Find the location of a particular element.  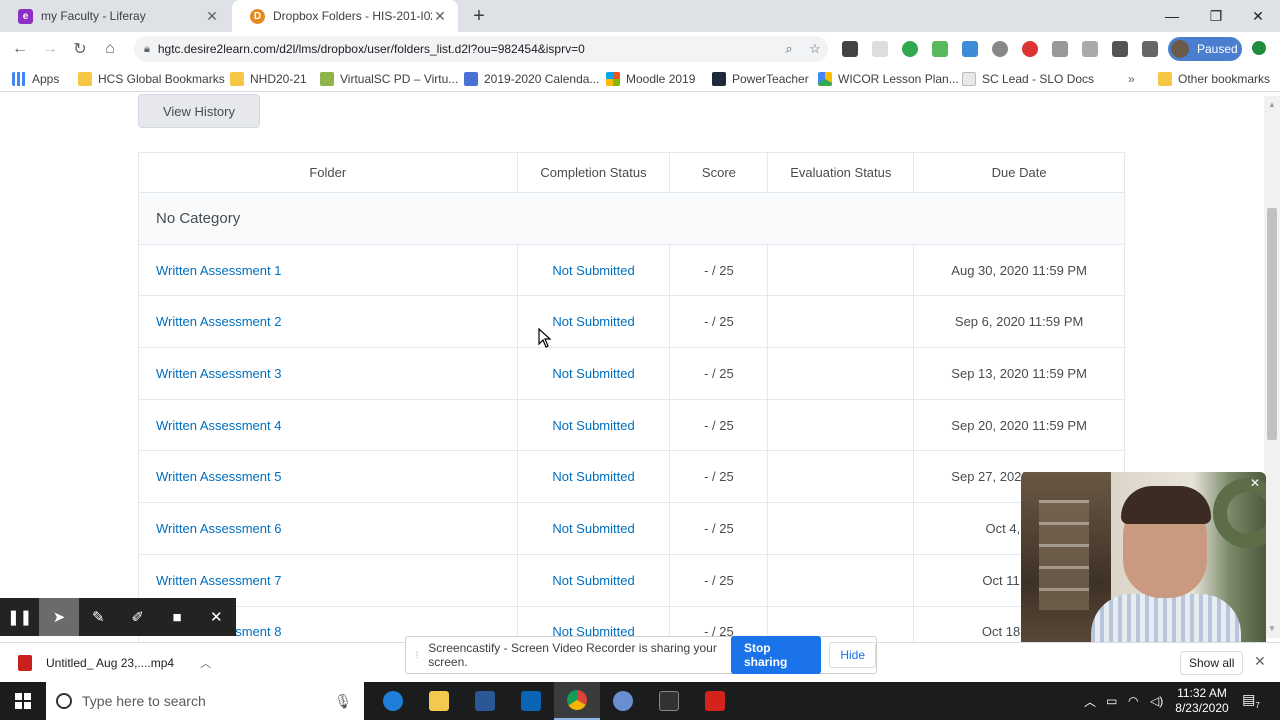

folder-link: Written Assessment 1 is located at coordinates (328, 270).